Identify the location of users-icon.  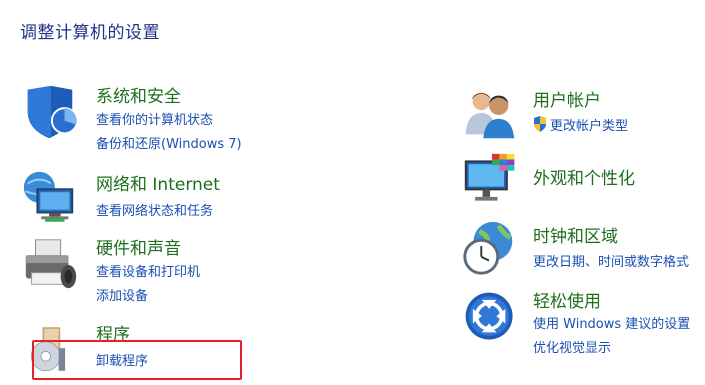
(490, 115).